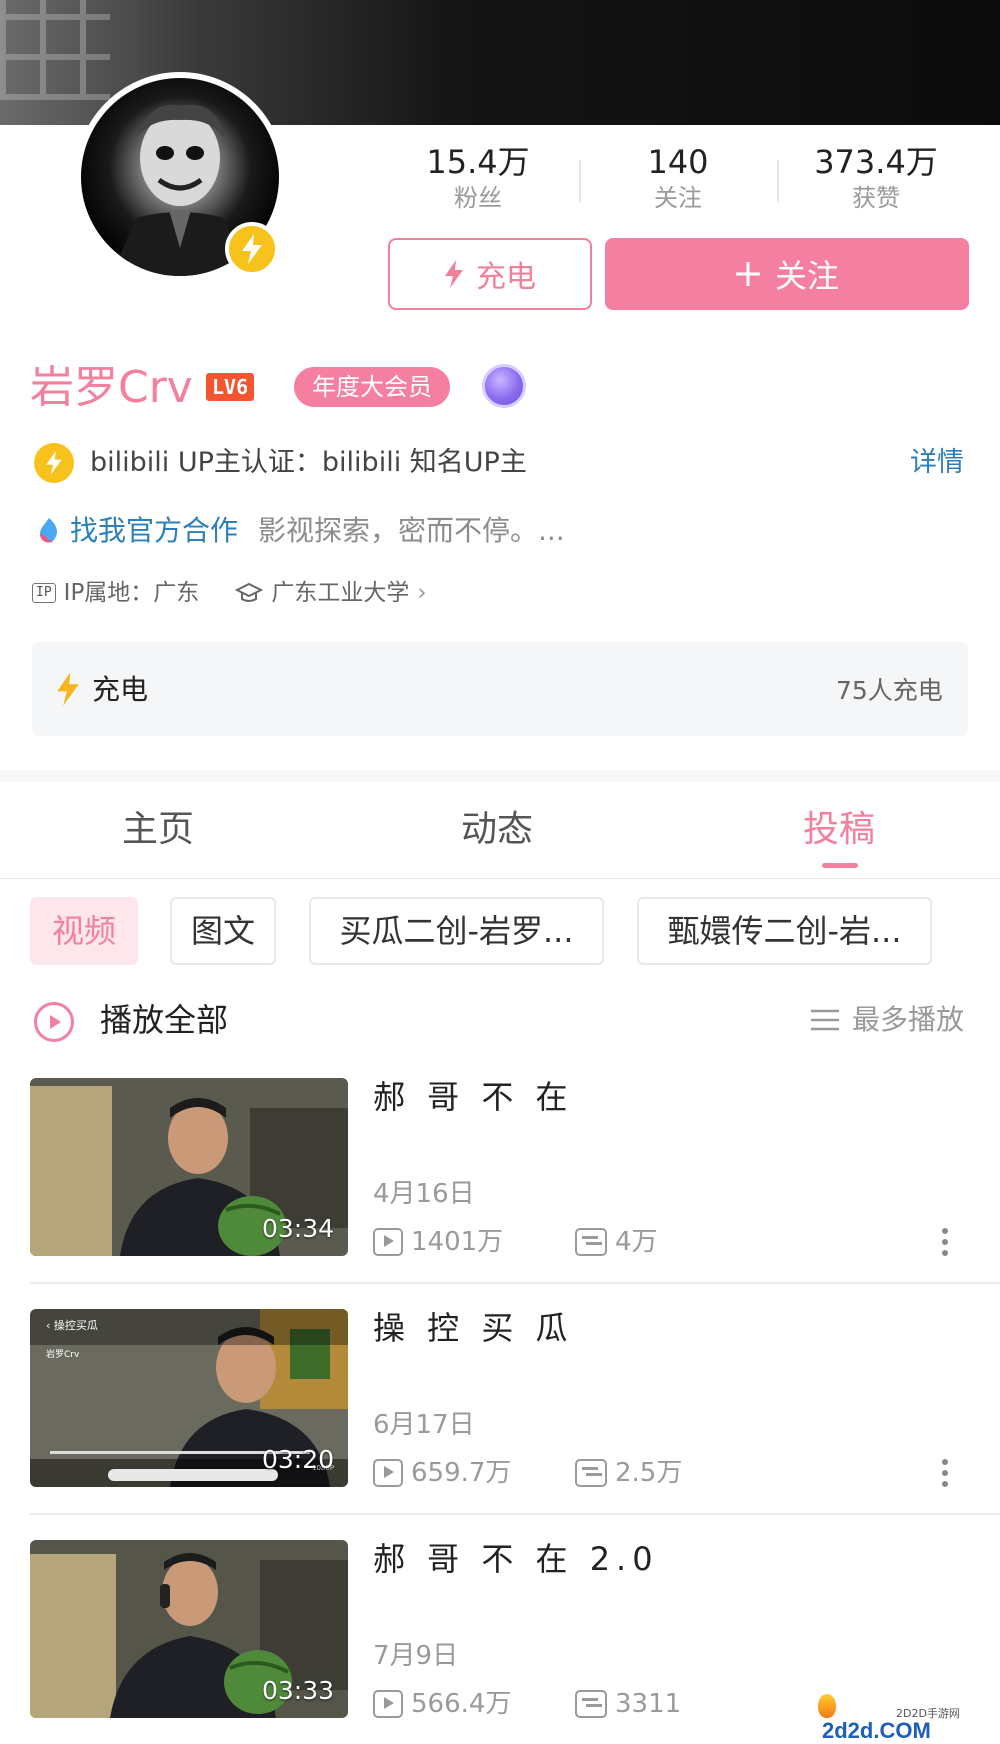 This screenshot has width=1000, height=1744. I want to click on video-duration: 03:33, so click(297, 1690).